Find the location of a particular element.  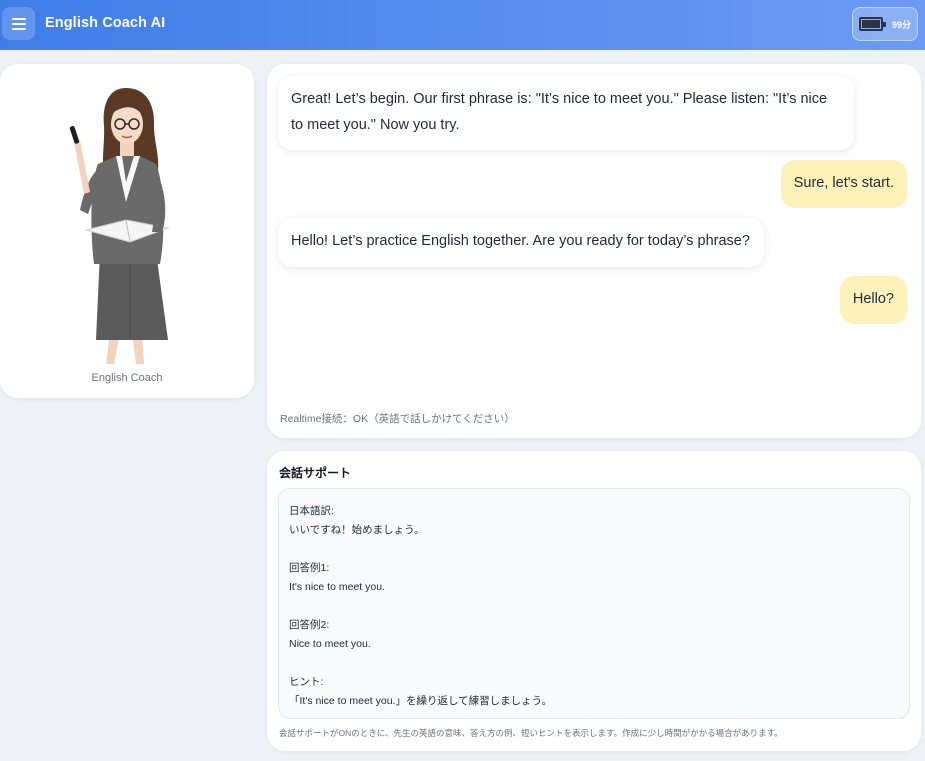

battery-level-fill is located at coordinates (871, 24).